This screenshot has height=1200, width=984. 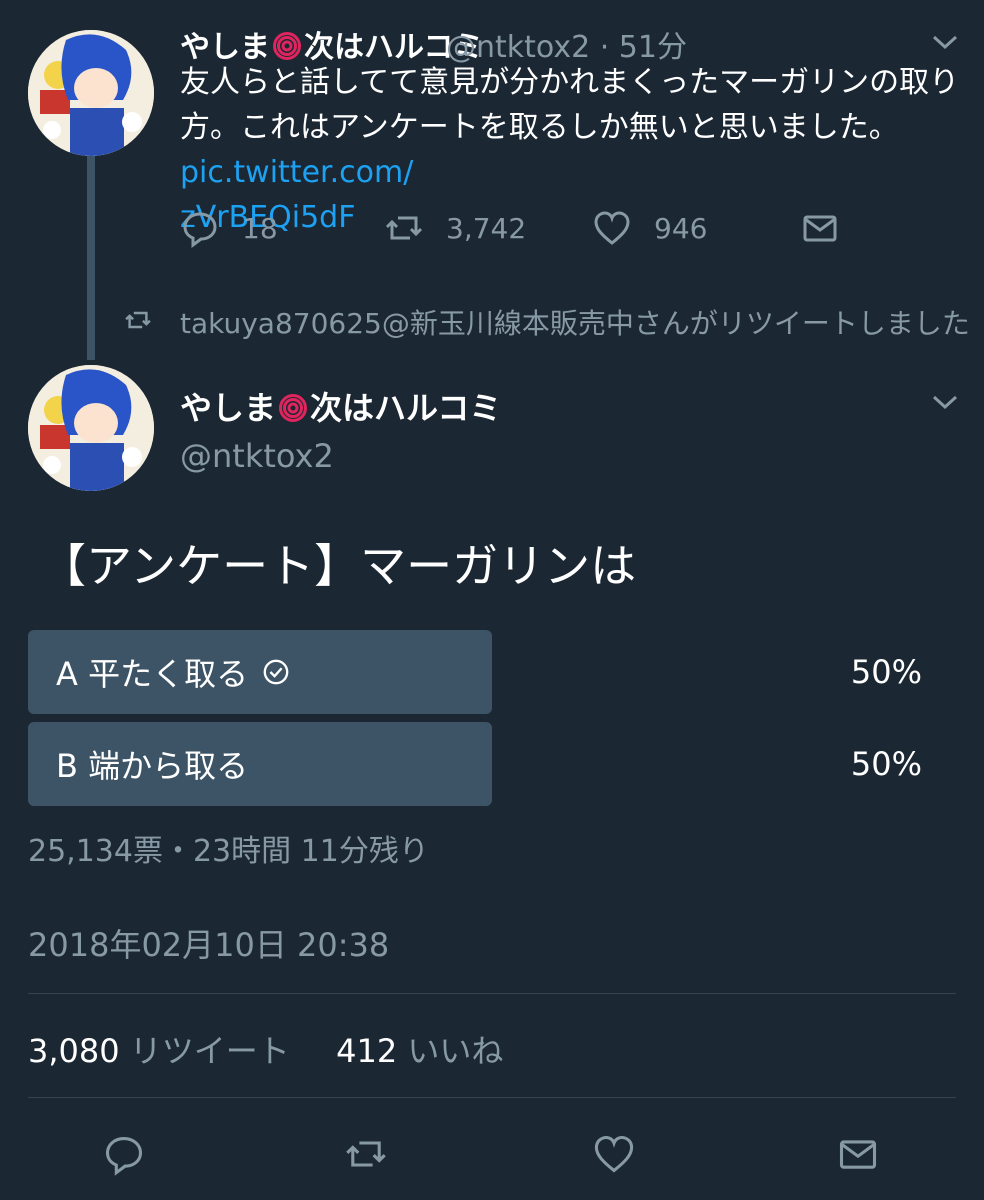 What do you see at coordinates (575, 322) in the screenshot?
I see `retweet-note: takuya870625@新玉川線本販売中さんがリツイートしました` at bounding box center [575, 322].